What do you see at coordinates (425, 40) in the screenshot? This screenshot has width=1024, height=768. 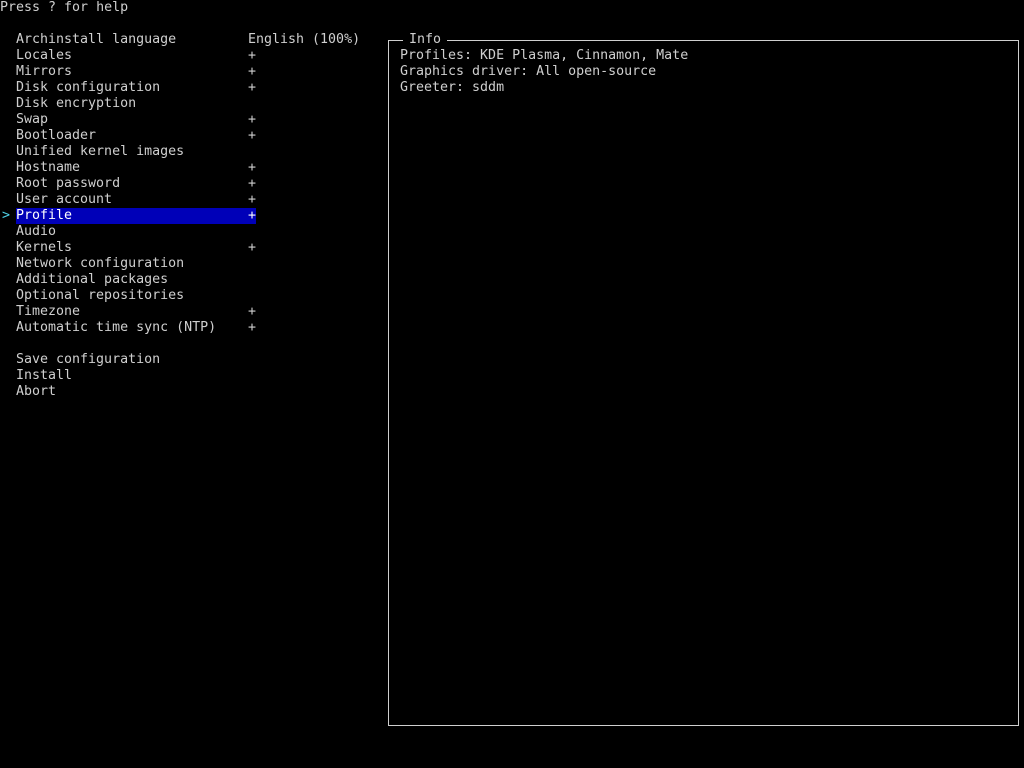 I see `info-panel-title: Info` at bounding box center [425, 40].